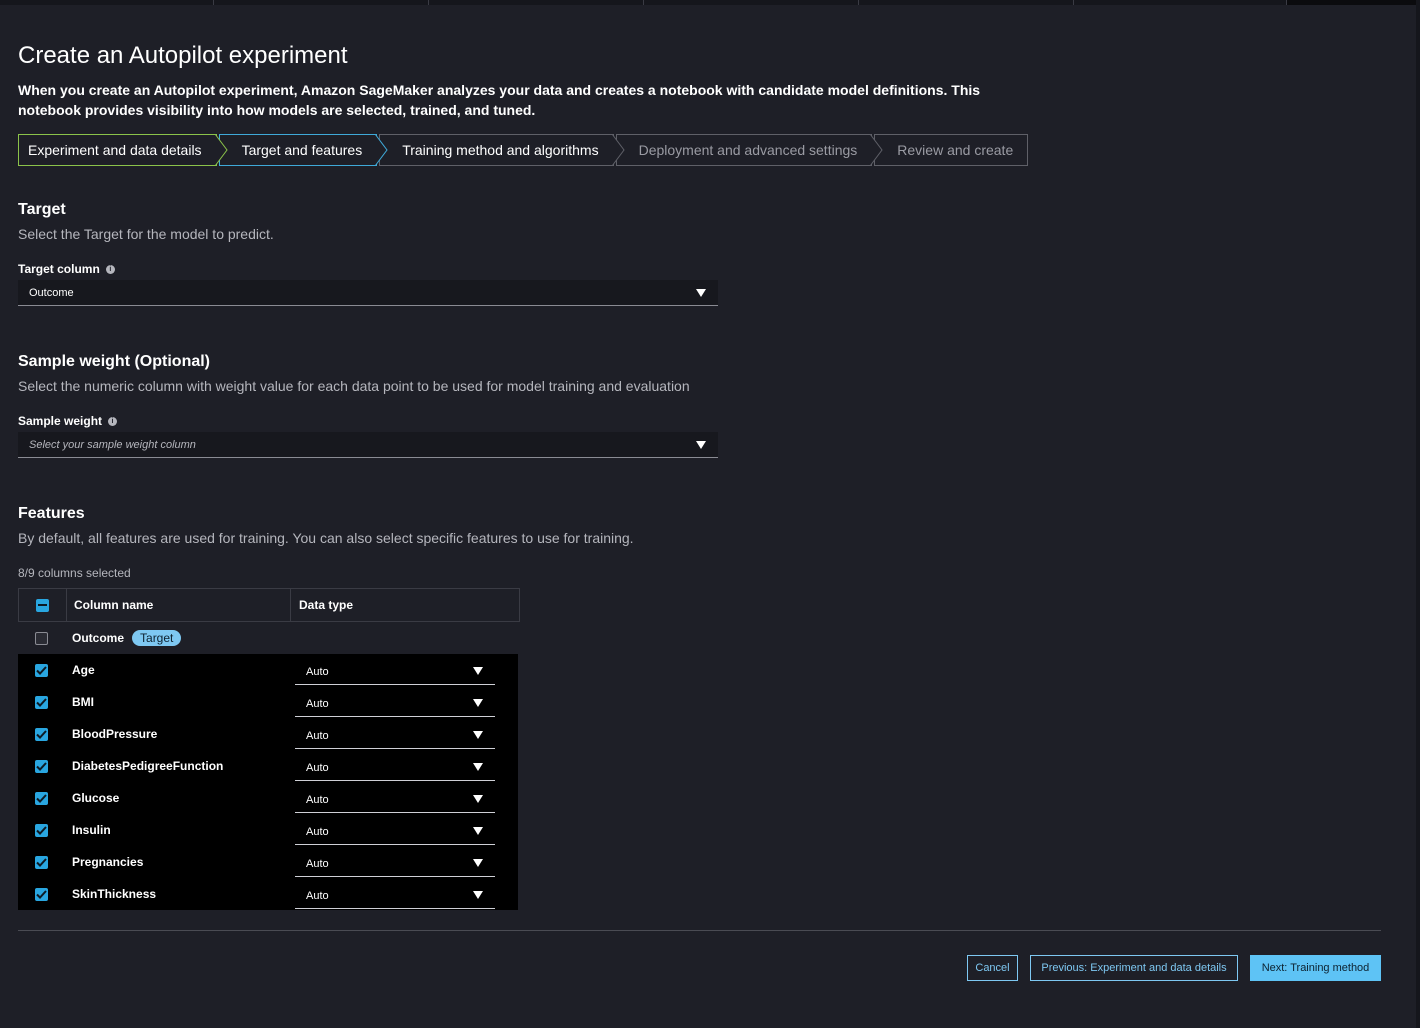 The height and width of the screenshot is (1028, 1420). I want to click on sample-weight-placeholder: Select your sample weight column, so click(112, 444).